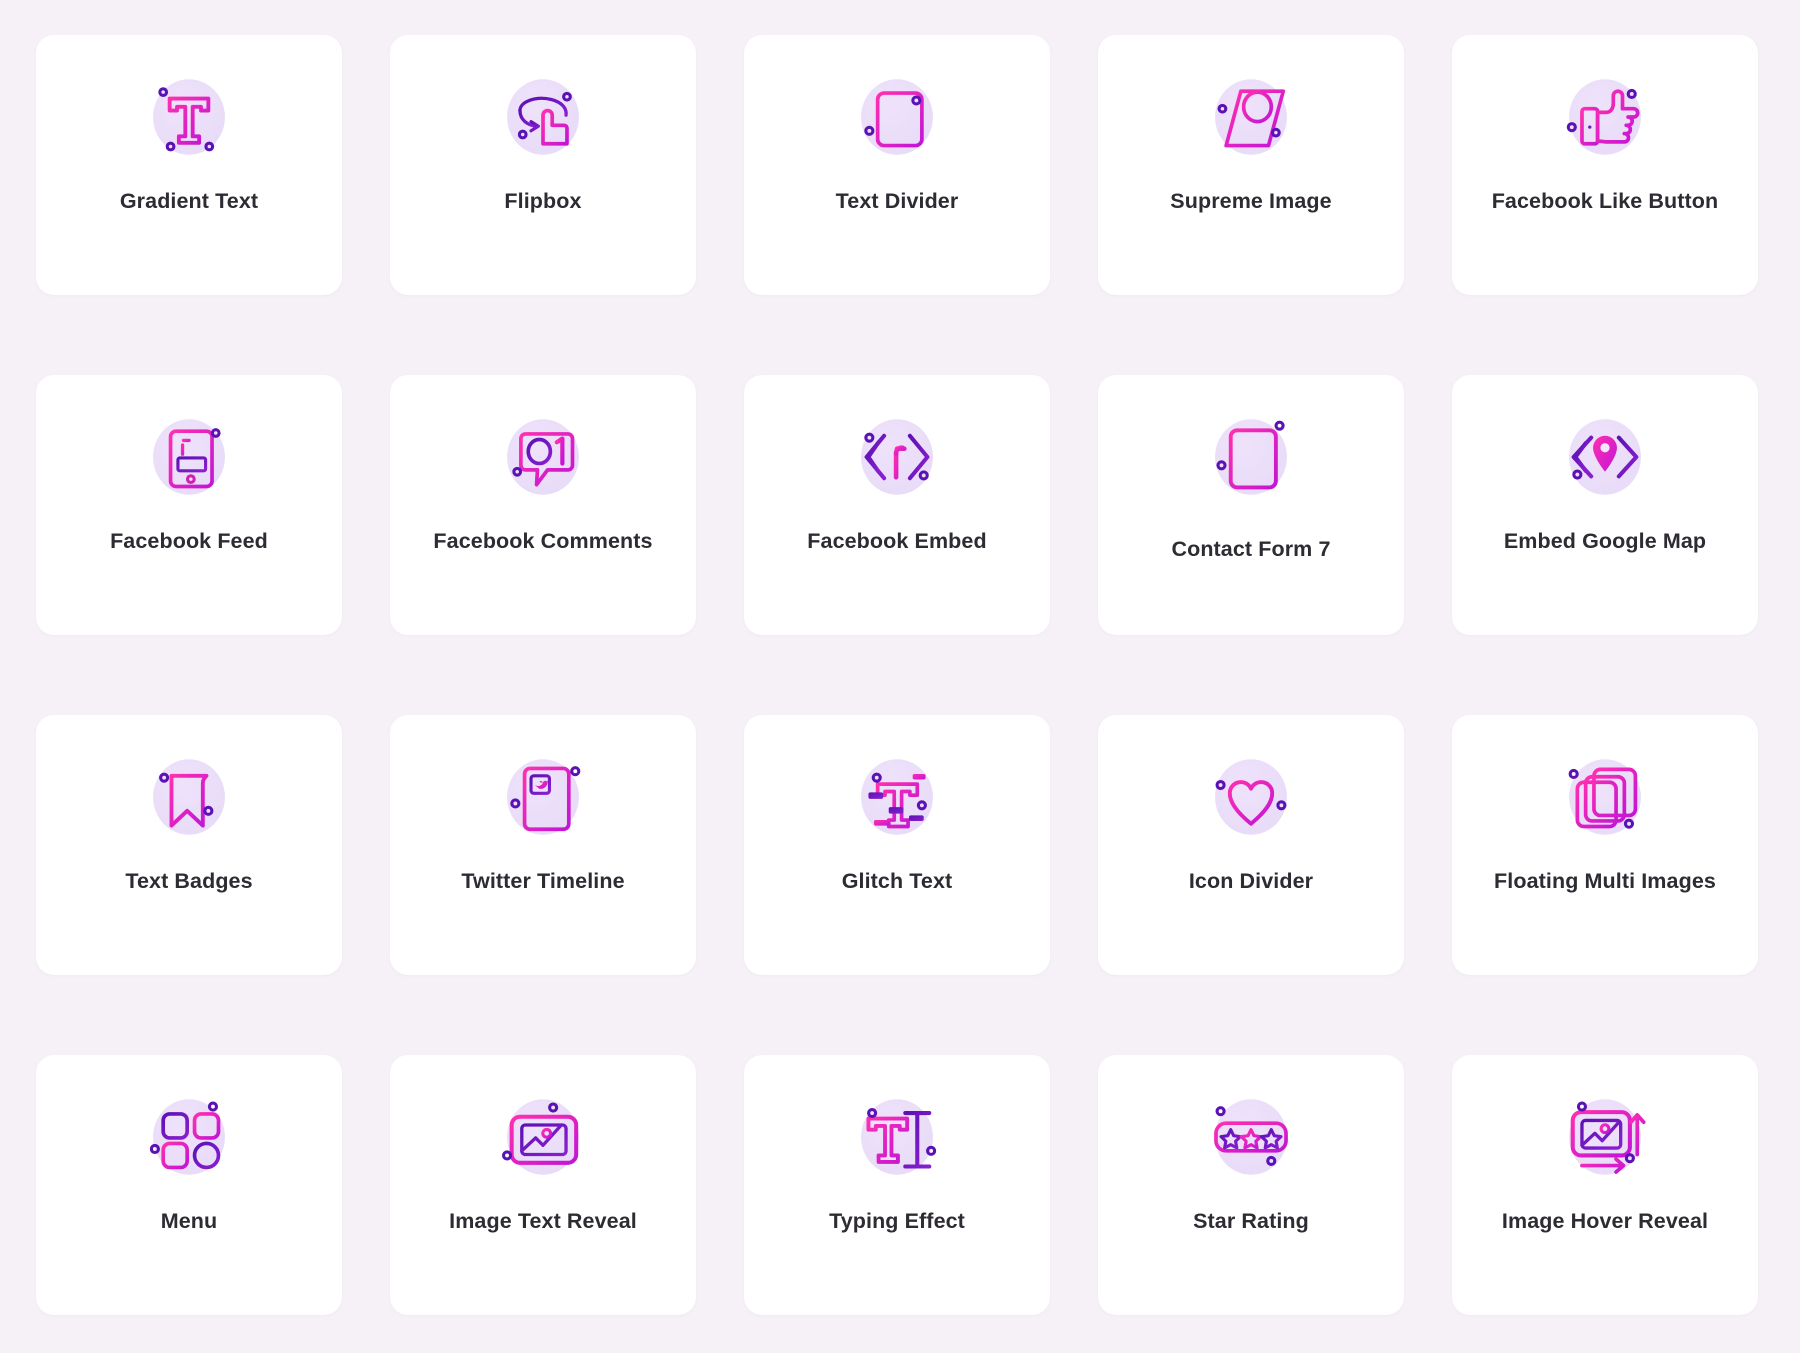 Image resolution: width=1800 pixels, height=1353 pixels. Describe the element at coordinates (1251, 881) in the screenshot. I see `widget-card-label: Icon Divider` at that location.